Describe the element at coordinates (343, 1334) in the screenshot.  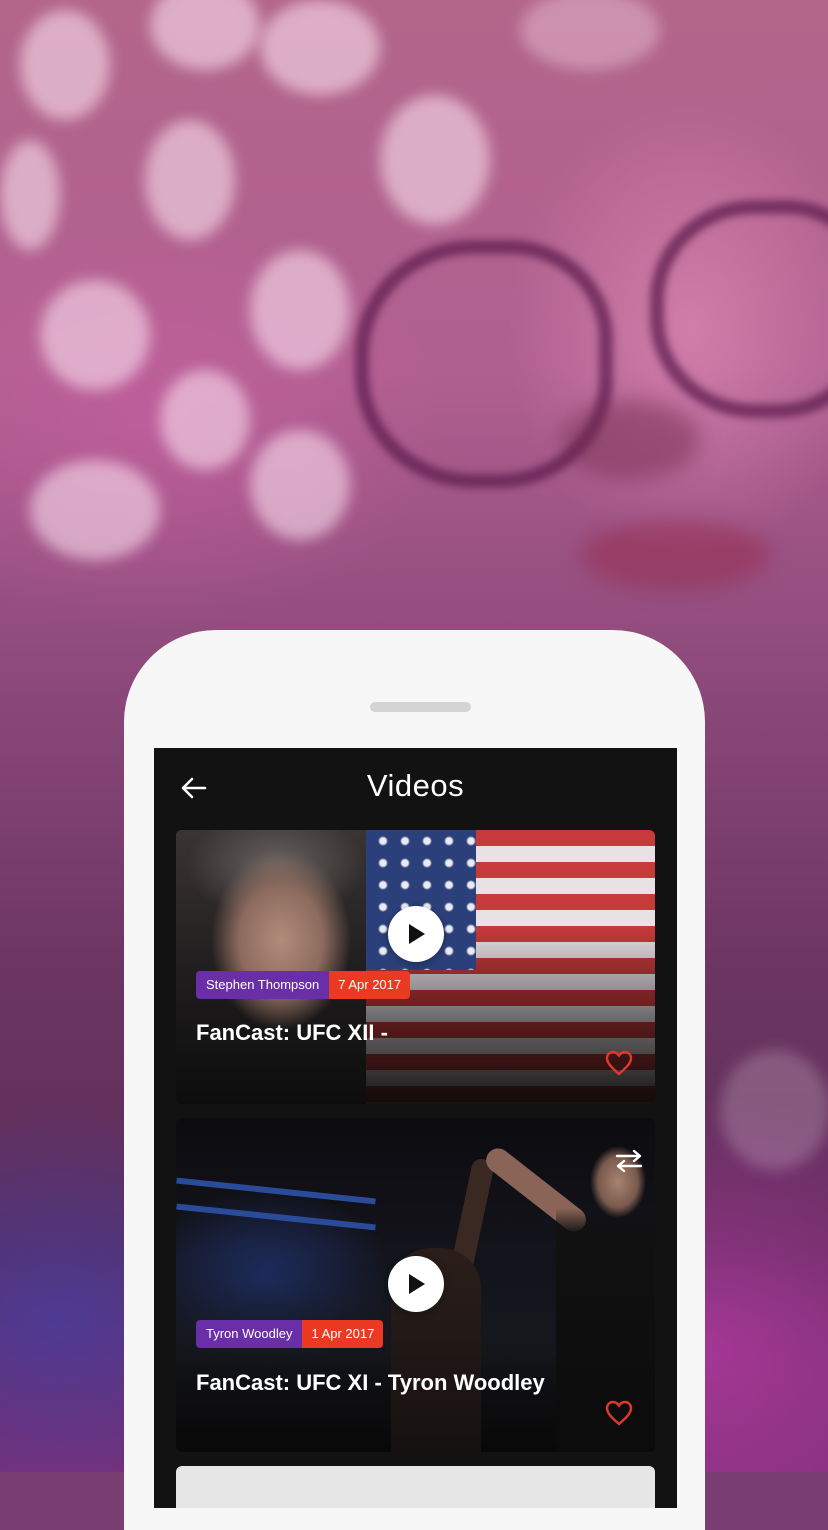
I see `date-tag: 1 Apr 2017` at that location.